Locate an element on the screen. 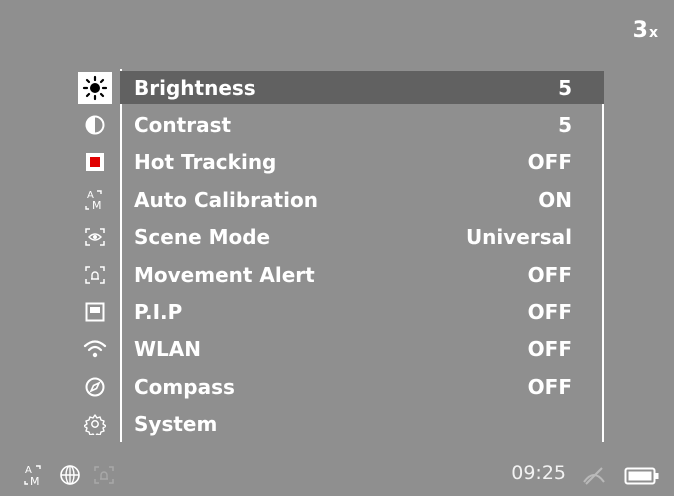 The height and width of the screenshot is (496, 674). menu-item-value: Universal is located at coordinates (518, 237).